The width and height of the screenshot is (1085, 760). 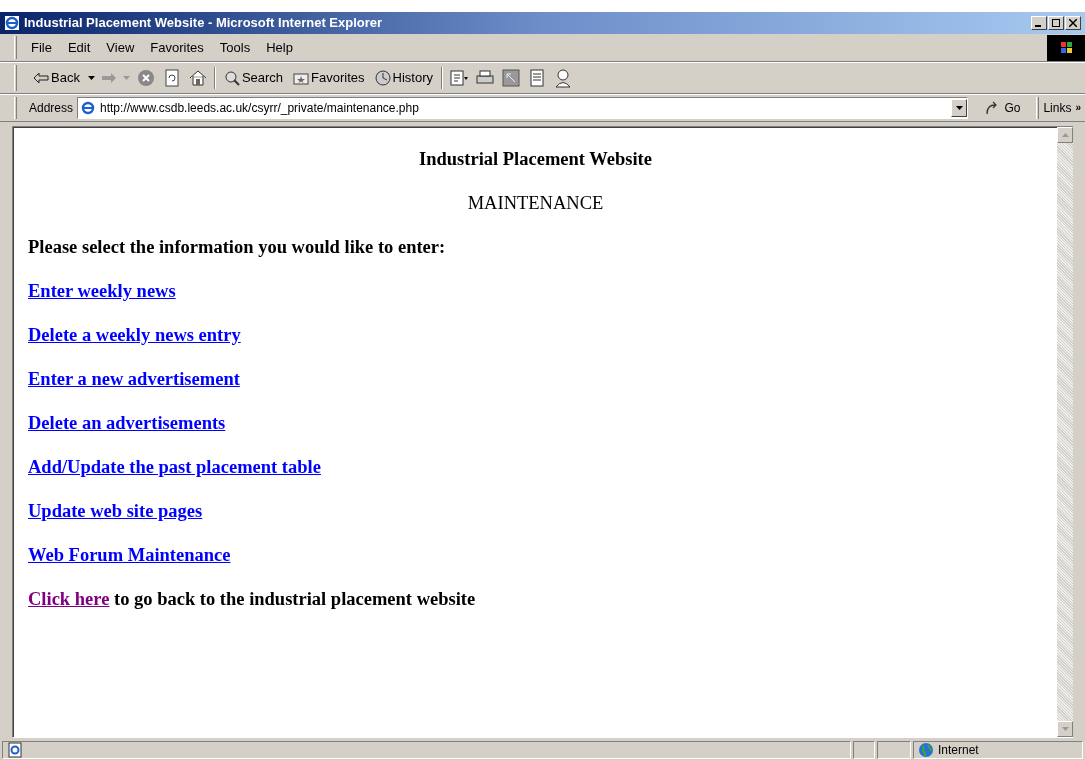 What do you see at coordinates (404, 78) in the screenshot?
I see `history-button: History` at bounding box center [404, 78].